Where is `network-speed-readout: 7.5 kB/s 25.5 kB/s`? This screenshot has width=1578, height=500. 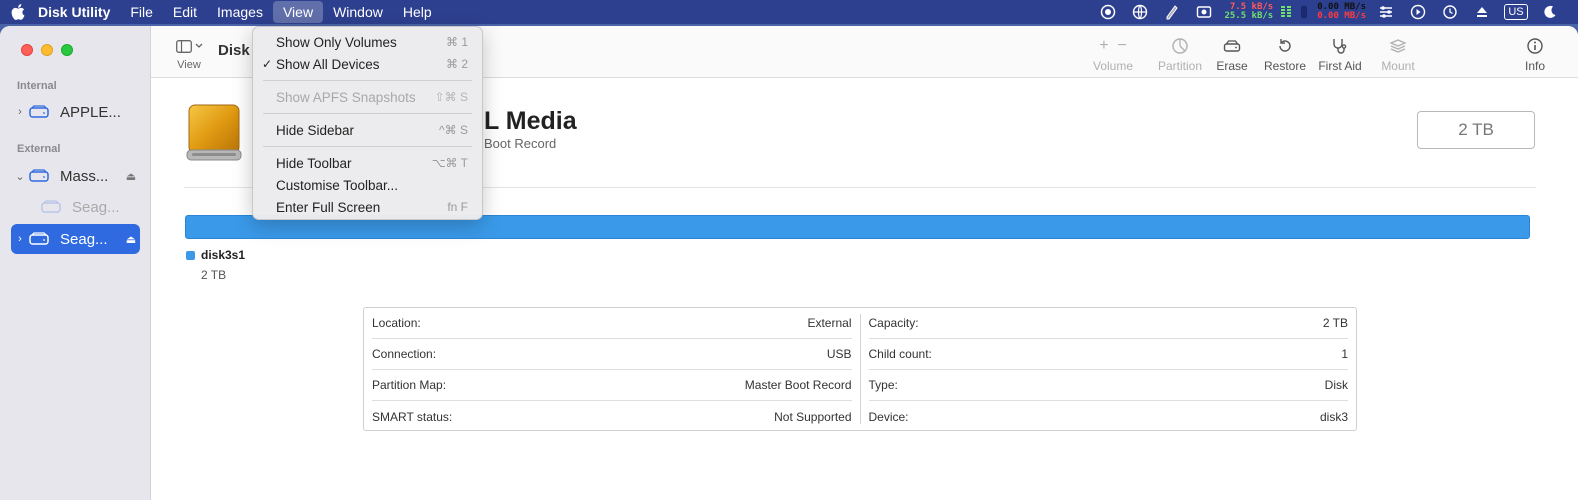 network-speed-readout: 7.5 kB/s 25.5 kB/s is located at coordinates (1248, 12).